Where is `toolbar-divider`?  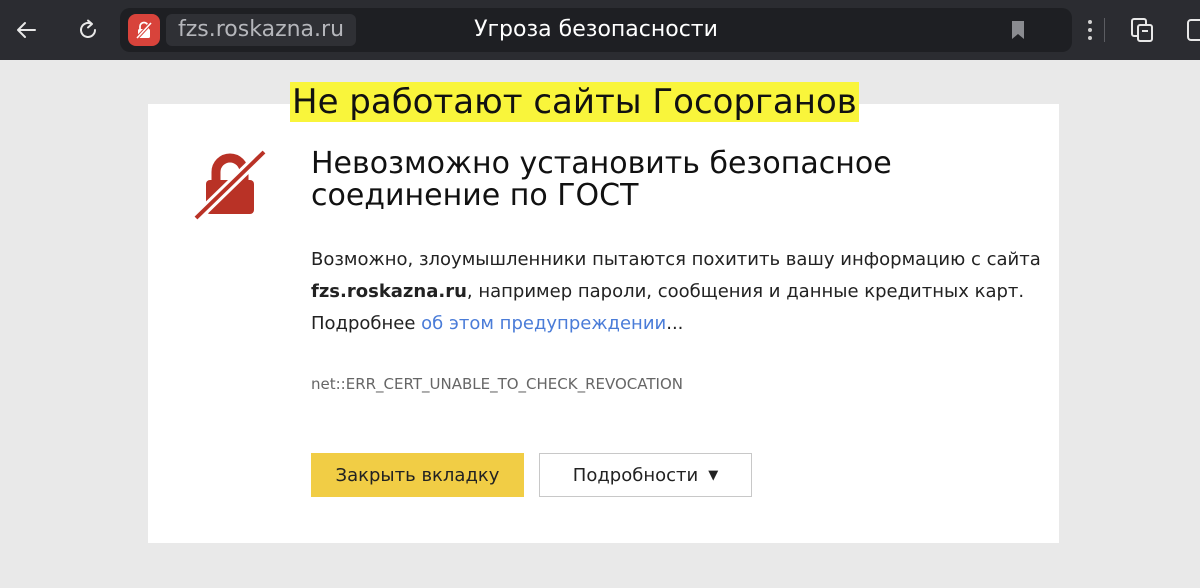
toolbar-divider is located at coordinates (1104, 30).